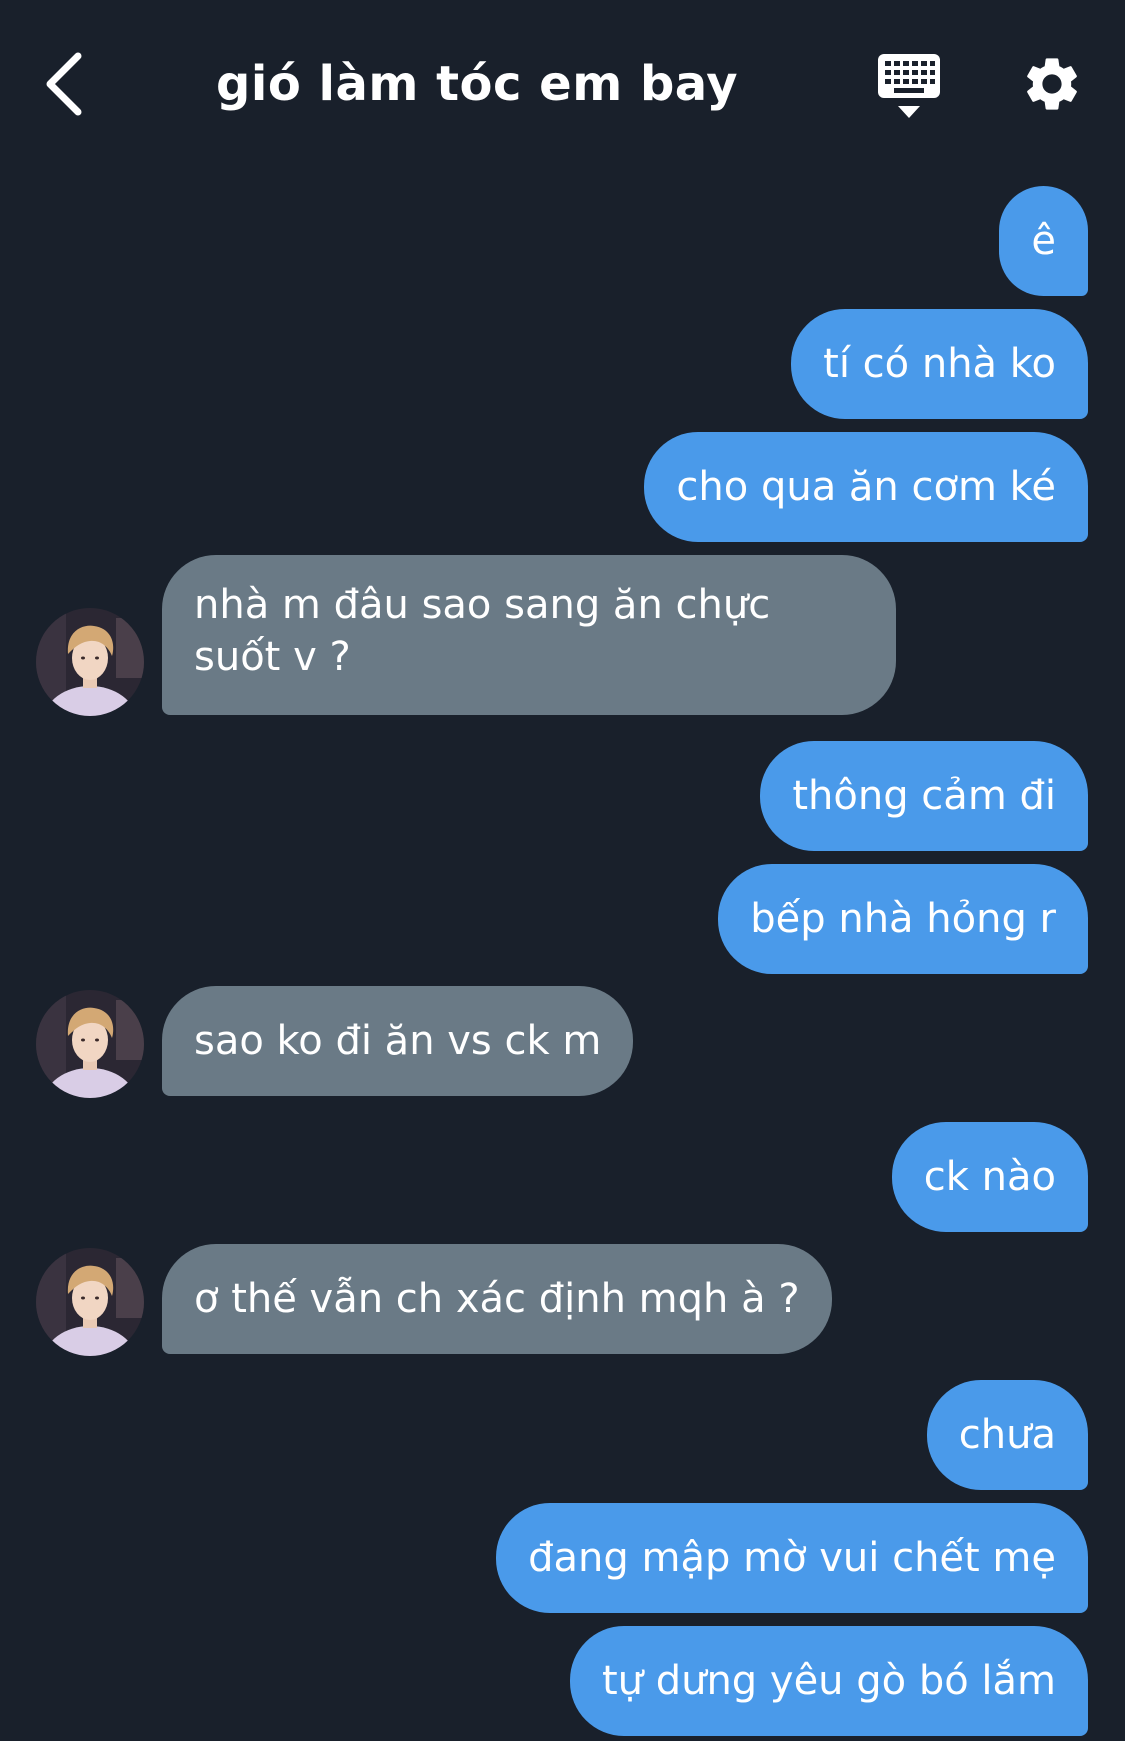  Describe the element at coordinates (828, 1681) in the screenshot. I see `outgoing-message: tự dưng yêu gò bó lắm` at that location.